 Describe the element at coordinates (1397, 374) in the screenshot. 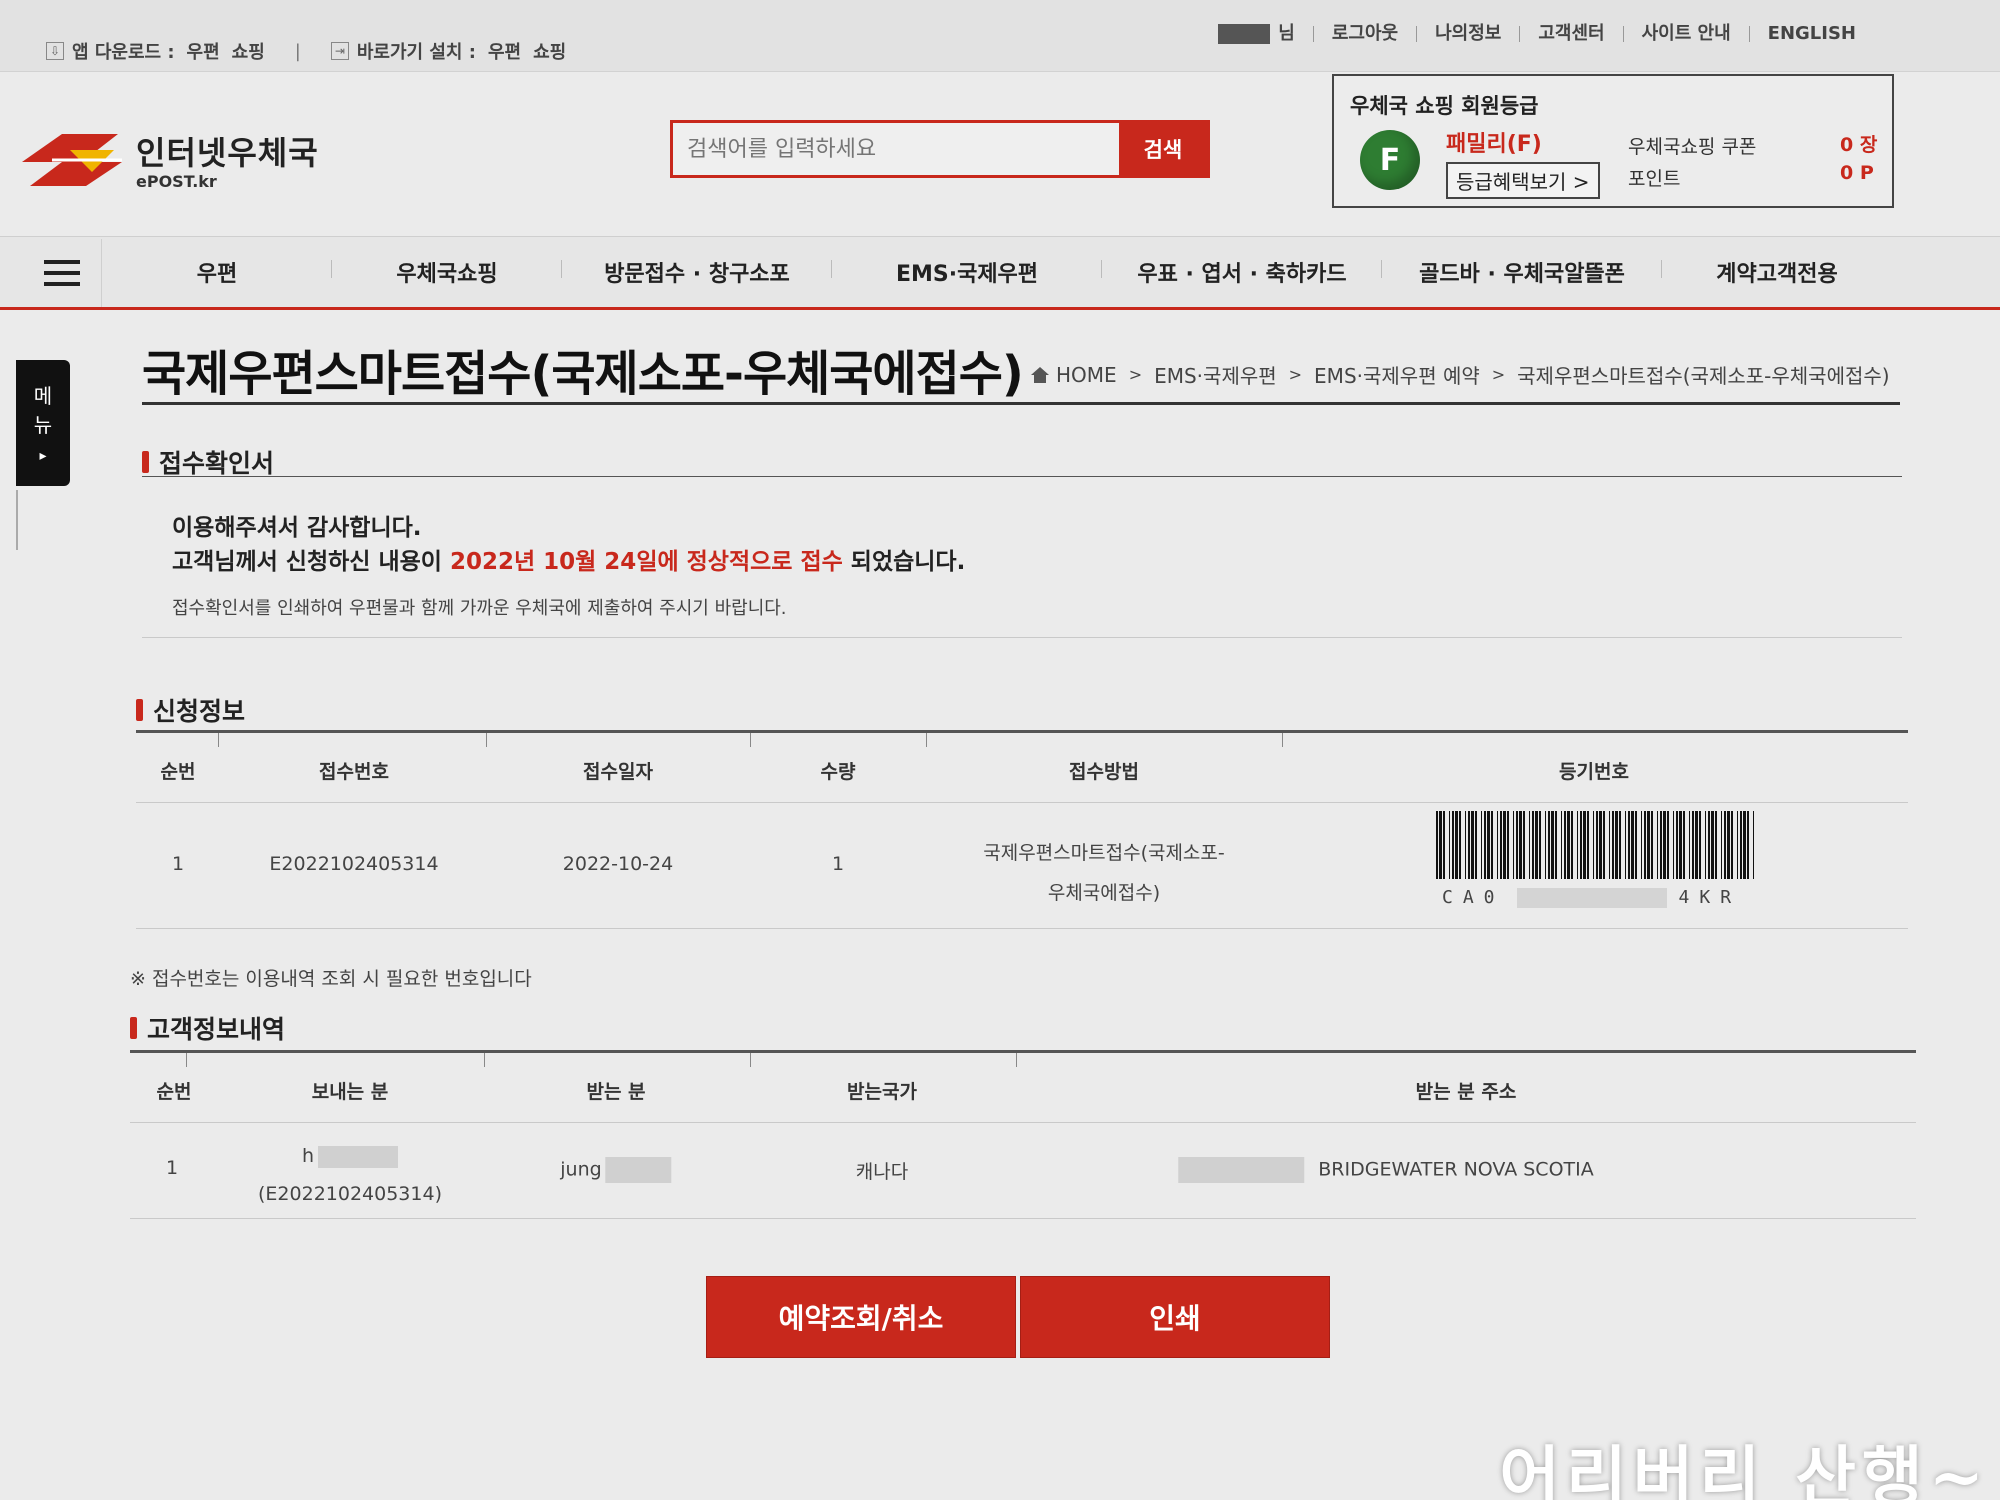

I see `breadcrumb-ems-reservation: EMS·국제우편 예약` at that location.